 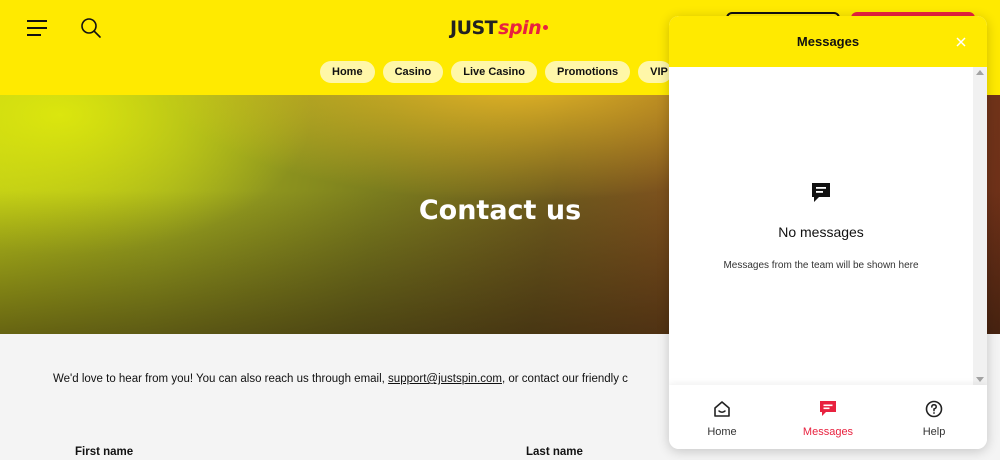 I want to click on main-nav: Home Casino Live Casino Promotions VIP, so click(x=496, y=72).